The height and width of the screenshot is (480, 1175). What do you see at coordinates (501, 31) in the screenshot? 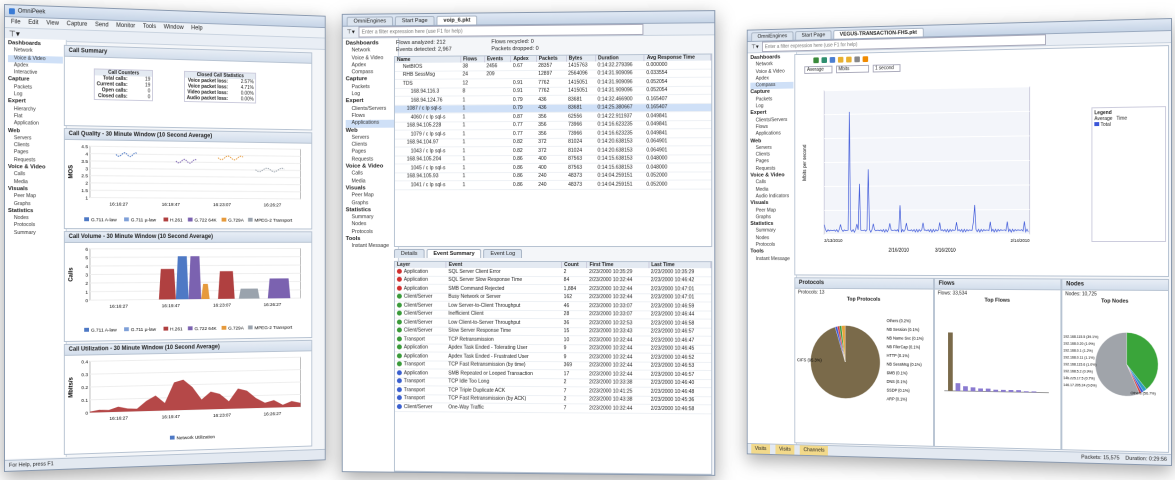
I see `filter-input` at bounding box center [501, 31].